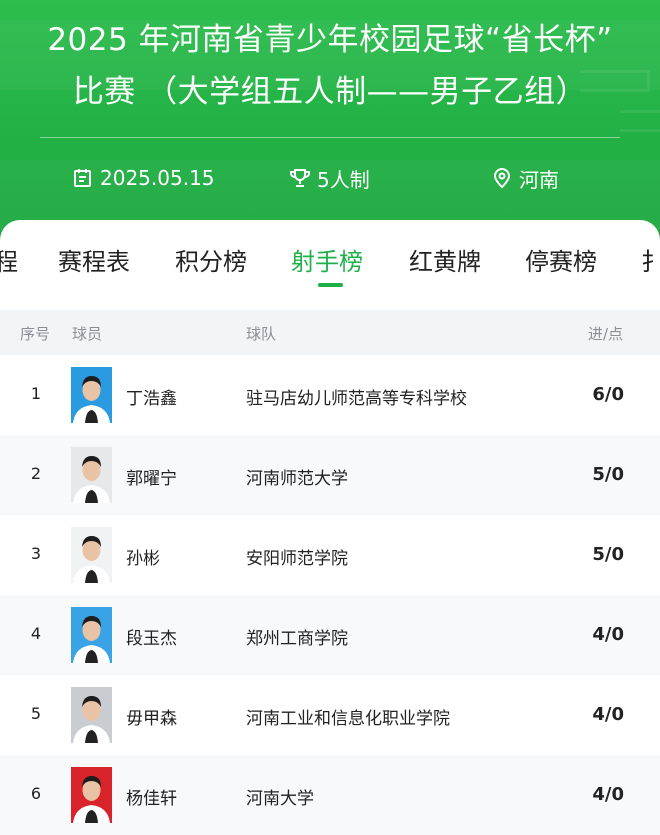 This screenshot has height=835, width=660. Describe the element at coordinates (261, 334) in the screenshot. I see `column-header-team: 球队` at that location.